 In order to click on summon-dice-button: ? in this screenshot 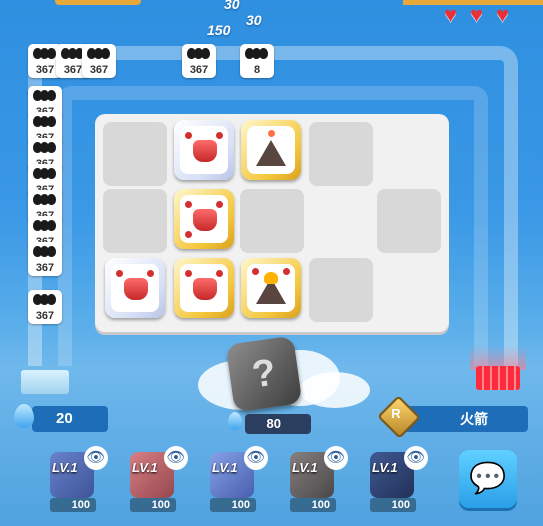, I will do `click(264, 374)`.